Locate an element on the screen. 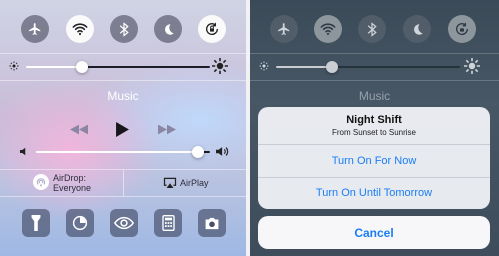  volume-low-icon is located at coordinates (23, 151).